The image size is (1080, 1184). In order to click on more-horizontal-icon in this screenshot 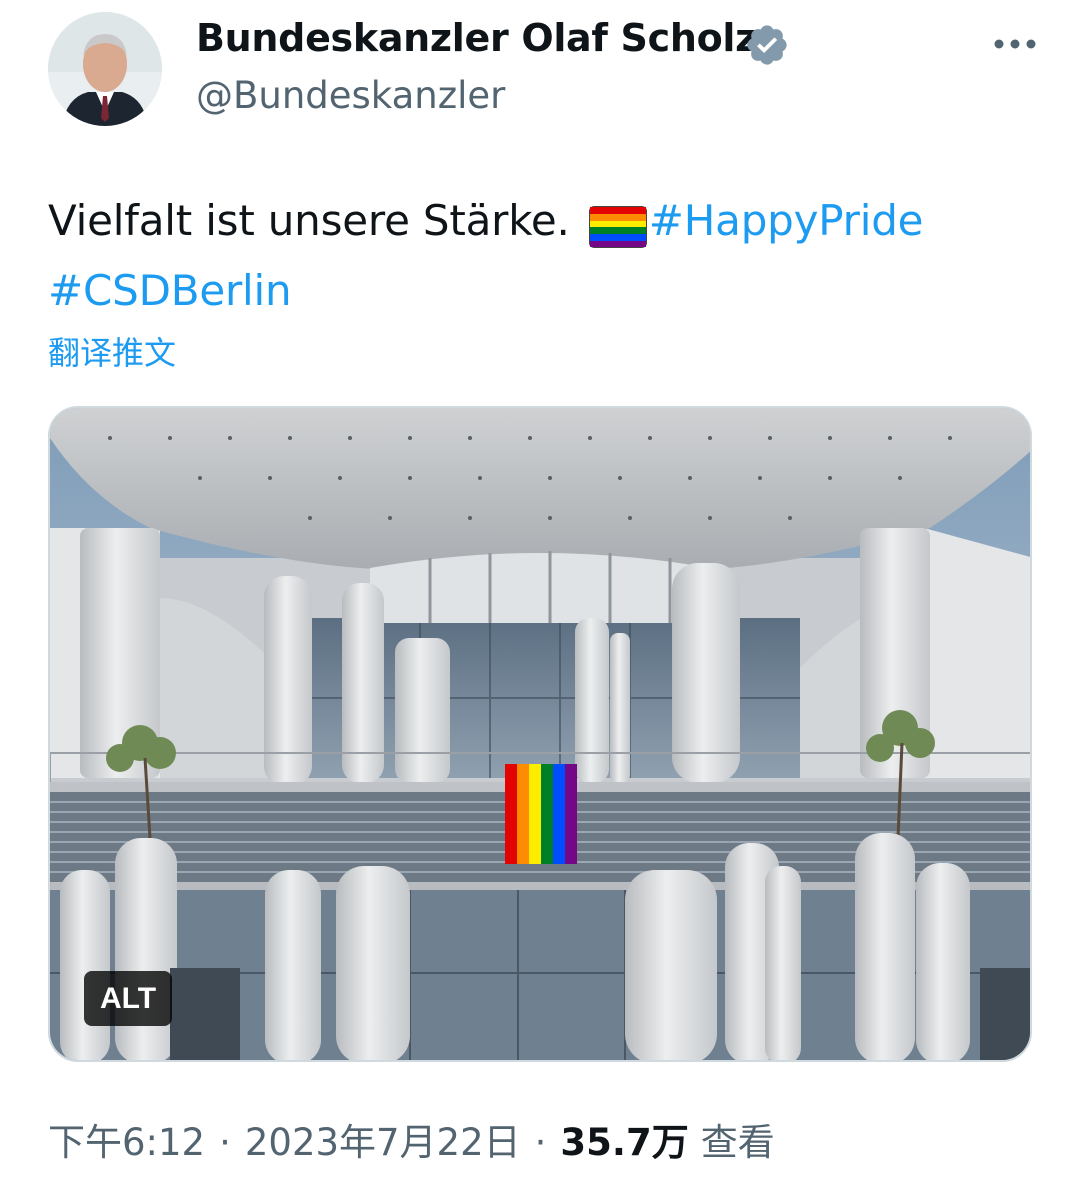, I will do `click(1015, 44)`.